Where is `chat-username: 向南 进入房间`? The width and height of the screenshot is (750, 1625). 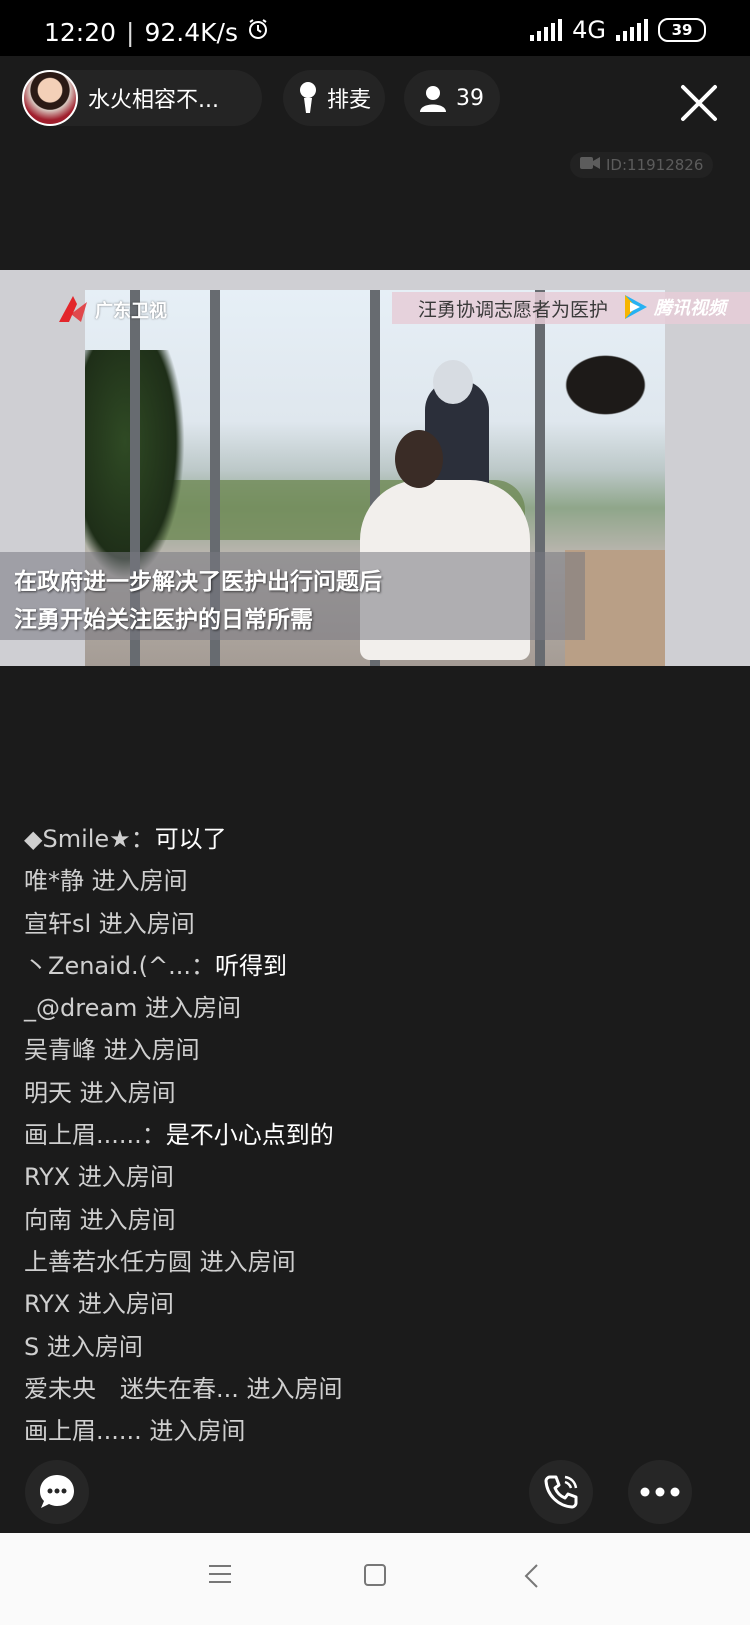
chat-username: 向南 进入房间 is located at coordinates (100, 1220).